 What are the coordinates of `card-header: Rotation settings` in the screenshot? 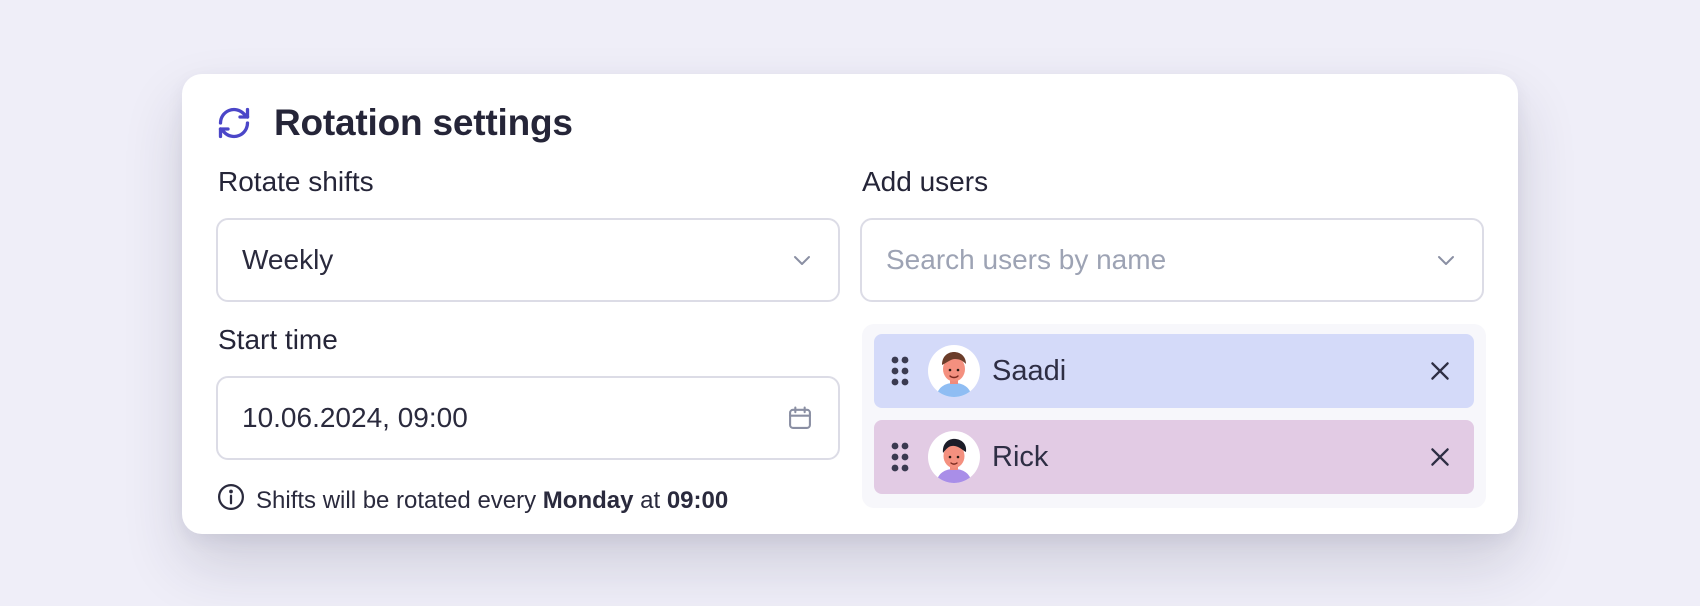 It's located at (394, 123).